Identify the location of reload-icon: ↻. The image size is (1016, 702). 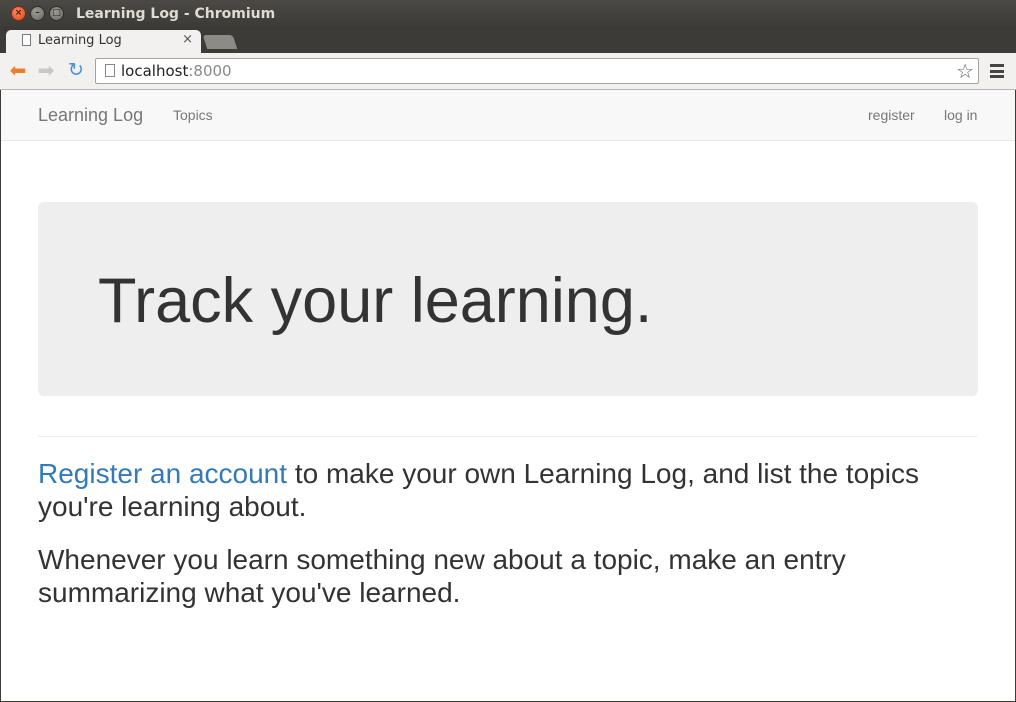
(76, 70).